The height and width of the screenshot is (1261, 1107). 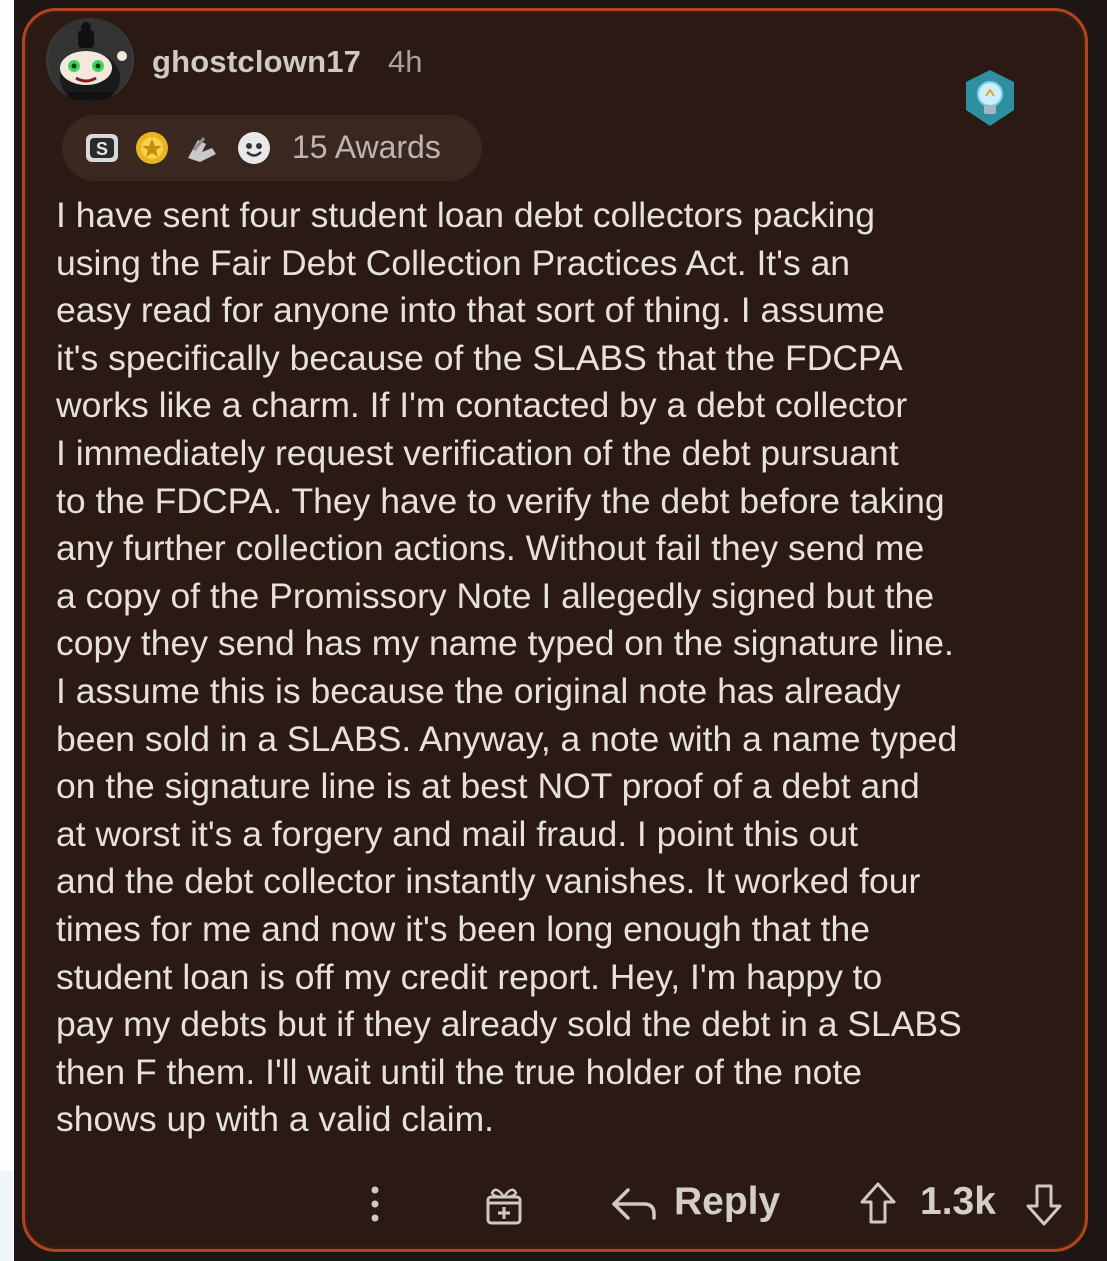 What do you see at coordinates (634, 1204) in the screenshot?
I see `reply-arrow-icon` at bounding box center [634, 1204].